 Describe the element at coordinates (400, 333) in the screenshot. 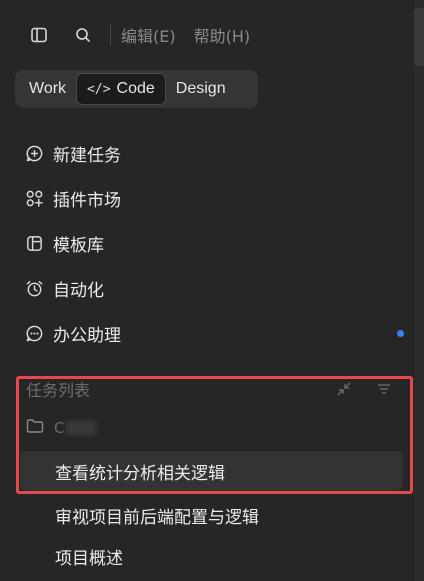

I see `unread-badge-dot` at that location.